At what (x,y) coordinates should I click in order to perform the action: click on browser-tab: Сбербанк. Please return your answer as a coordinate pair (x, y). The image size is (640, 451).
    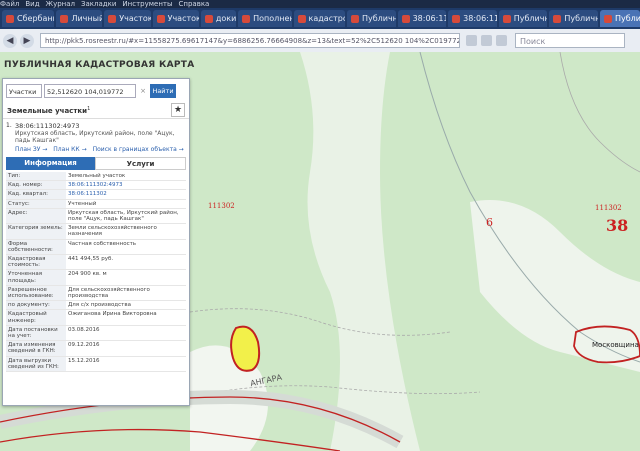
    Looking at the image, I should click on (28, 18).